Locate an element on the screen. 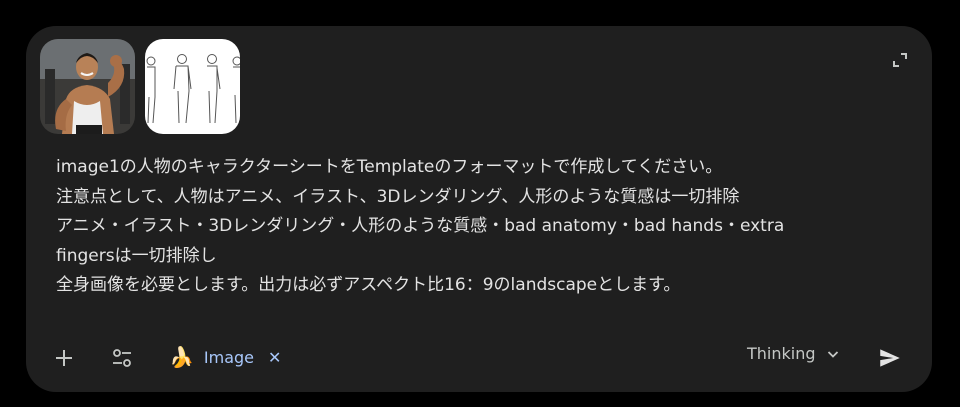 The height and width of the screenshot is (407, 960). send-button is located at coordinates (891, 358).